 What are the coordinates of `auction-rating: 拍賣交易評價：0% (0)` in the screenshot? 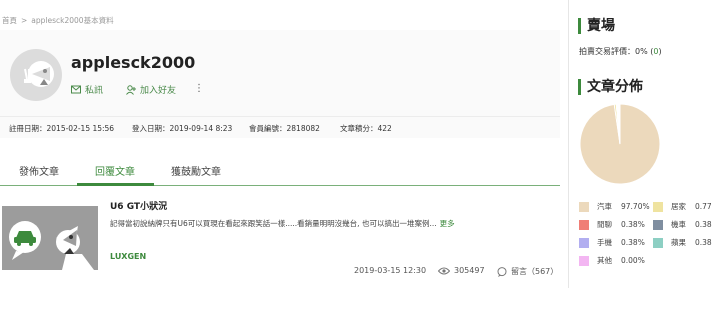 It's located at (620, 51).